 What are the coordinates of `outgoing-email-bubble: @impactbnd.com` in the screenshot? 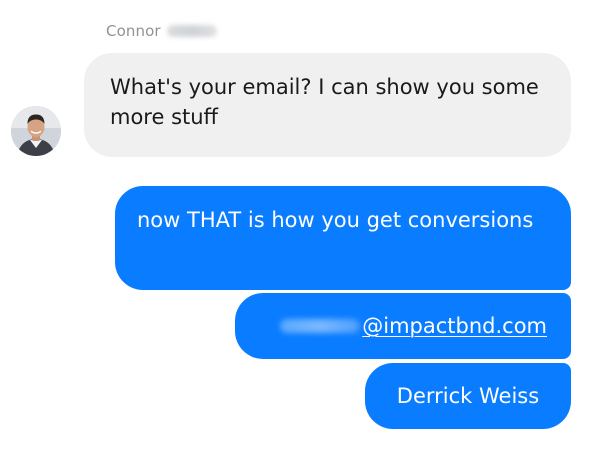 It's located at (403, 326).